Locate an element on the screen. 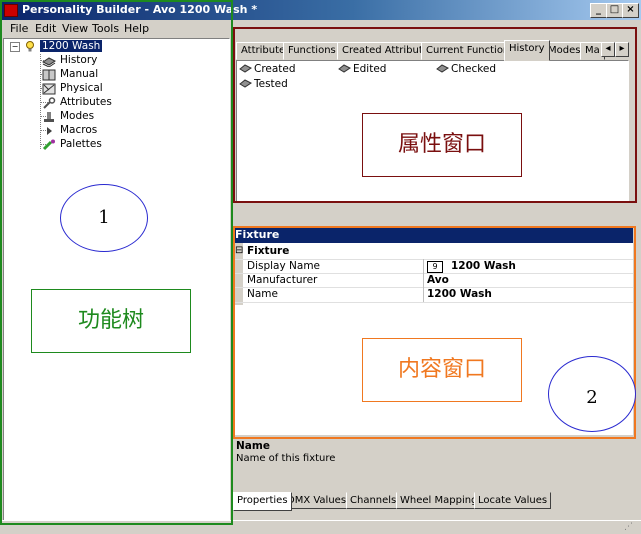  description-panel: Name Name of this fixture is located at coordinates (433, 464).